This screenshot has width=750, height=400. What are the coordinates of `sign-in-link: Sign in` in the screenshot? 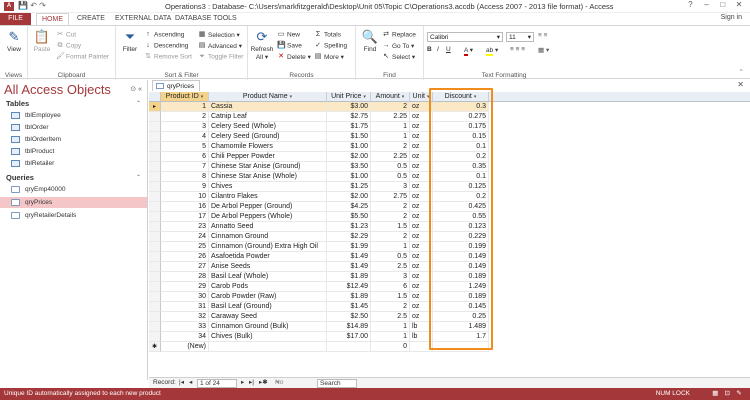 It's located at (731, 17).